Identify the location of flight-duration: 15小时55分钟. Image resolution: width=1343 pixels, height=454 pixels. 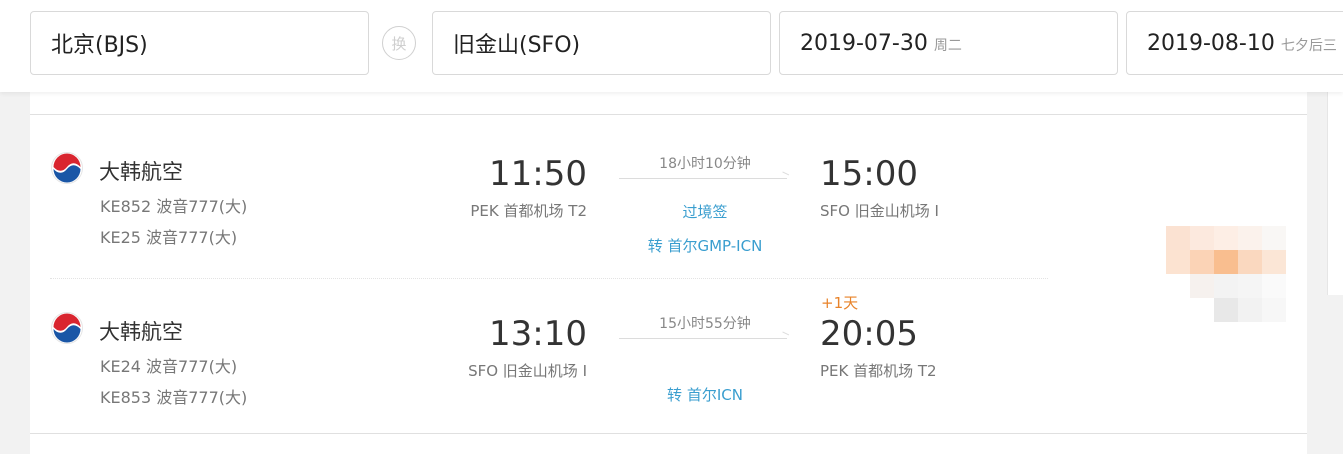
(705, 324).